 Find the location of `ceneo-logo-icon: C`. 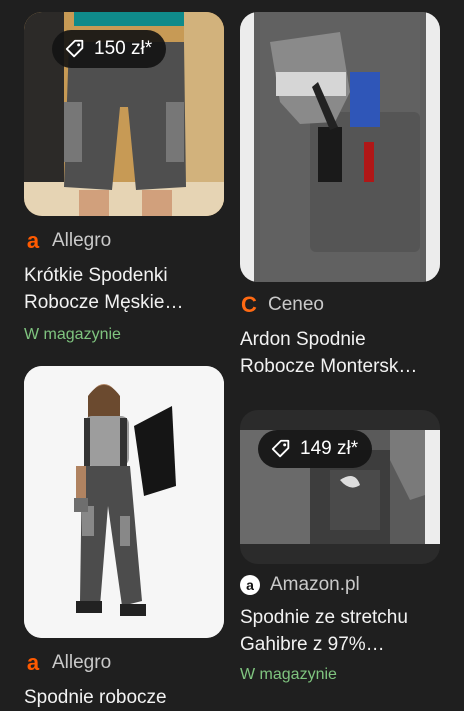

ceneo-logo-icon: C is located at coordinates (249, 304).